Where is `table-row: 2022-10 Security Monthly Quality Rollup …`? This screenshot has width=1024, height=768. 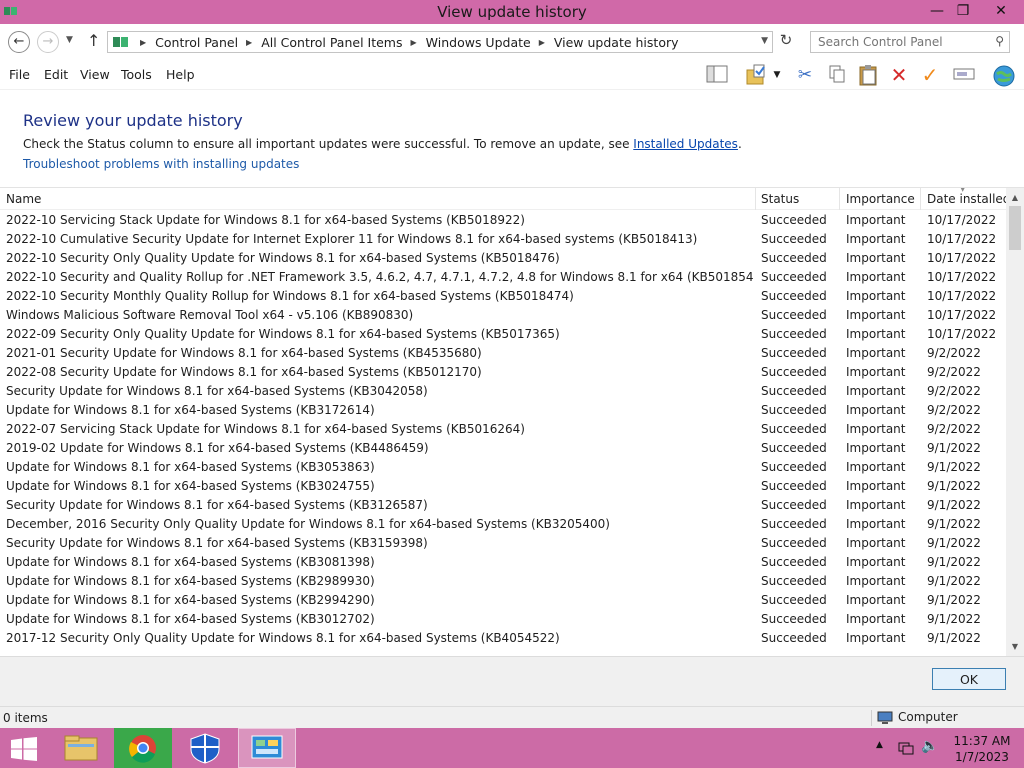 table-row: 2022-10 Security Monthly Quality Rollup … is located at coordinates (503, 297).